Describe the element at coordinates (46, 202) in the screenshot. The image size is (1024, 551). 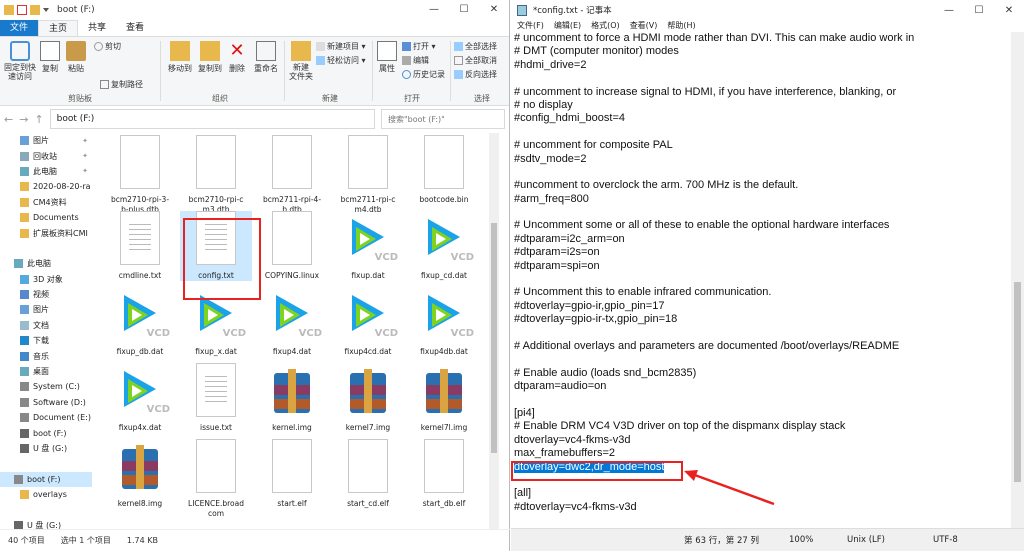
I see `sidebar-item: CM4资料` at that location.